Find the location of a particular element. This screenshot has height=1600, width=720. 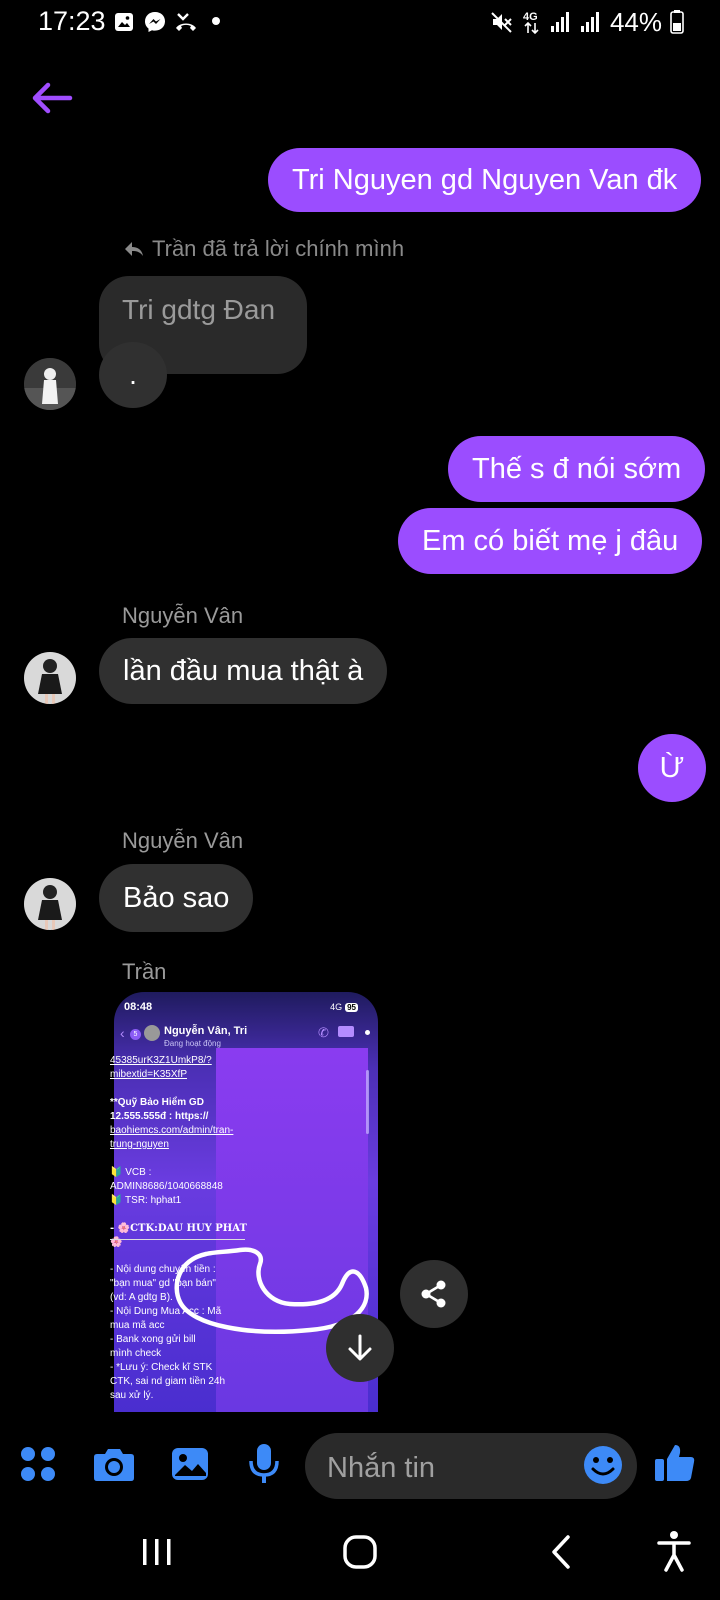

reply-label: Trần đã trả lời chính mình is located at coordinates (264, 249).